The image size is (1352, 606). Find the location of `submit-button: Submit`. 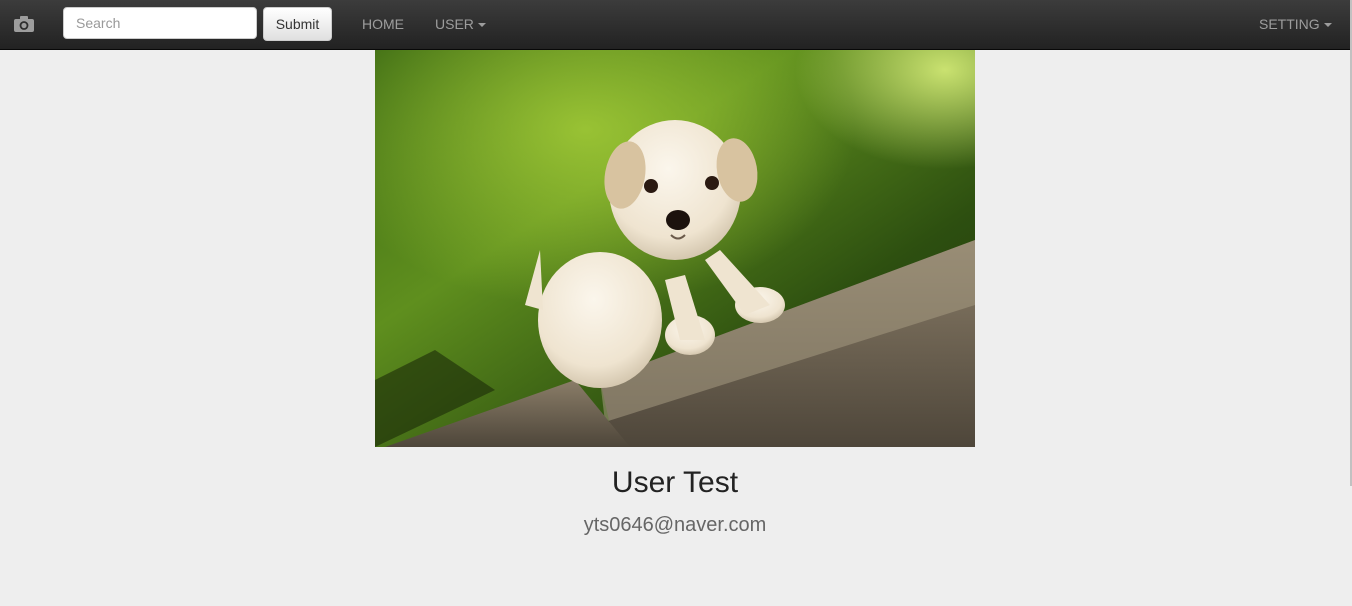

submit-button: Submit is located at coordinates (297, 24).